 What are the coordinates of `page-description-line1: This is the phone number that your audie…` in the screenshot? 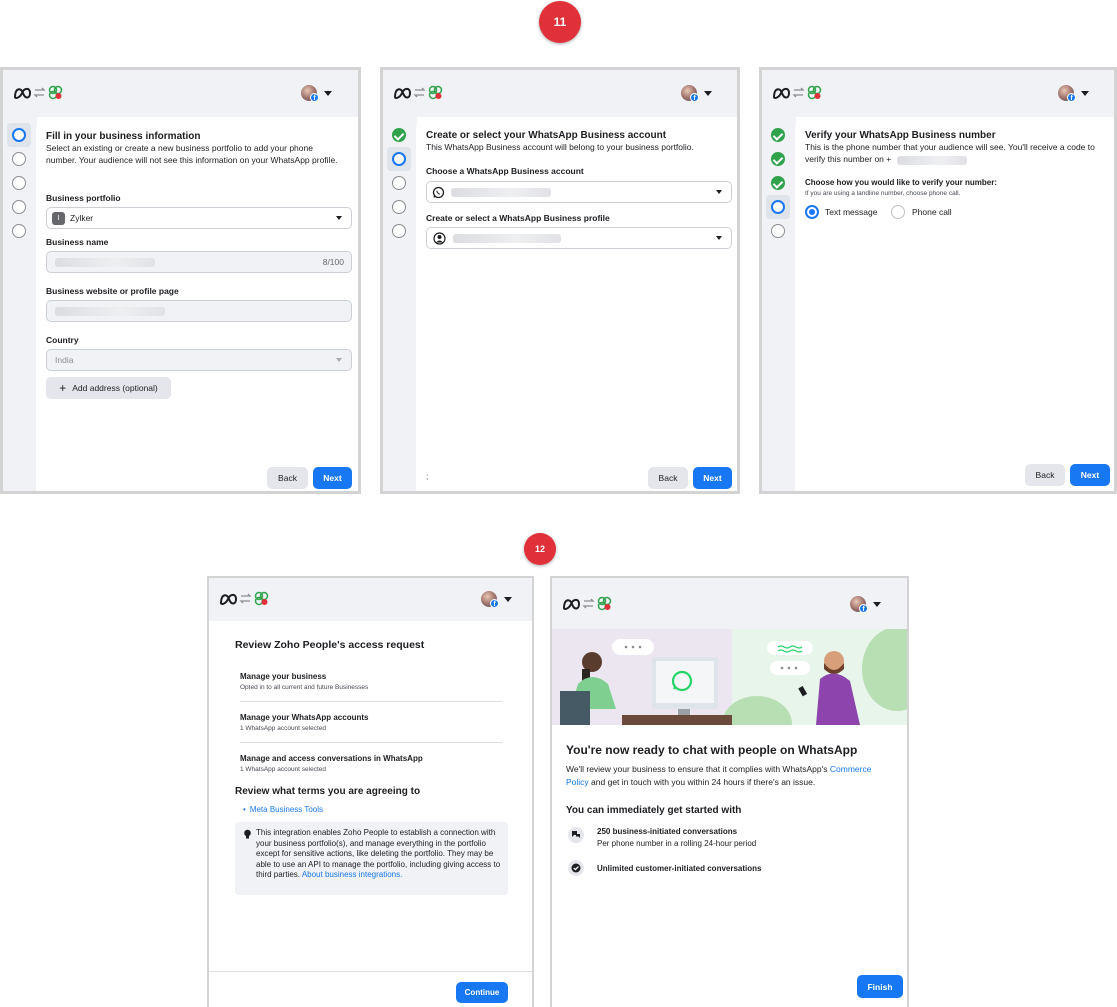 It's located at (950, 147).